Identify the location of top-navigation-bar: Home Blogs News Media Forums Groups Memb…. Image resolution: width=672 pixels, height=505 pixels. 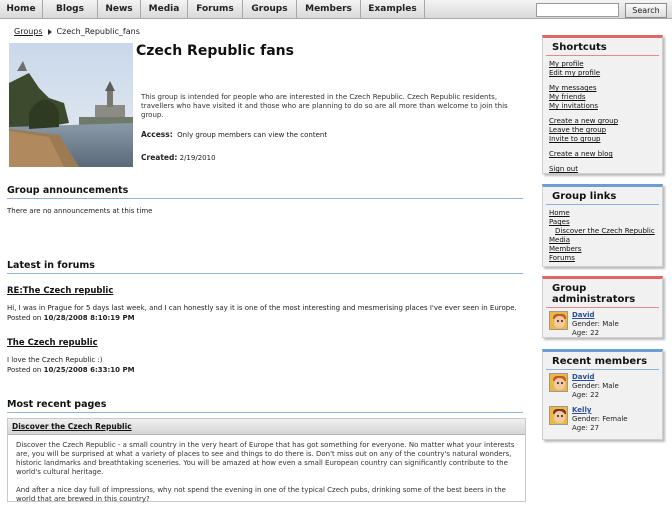
(336, 9).